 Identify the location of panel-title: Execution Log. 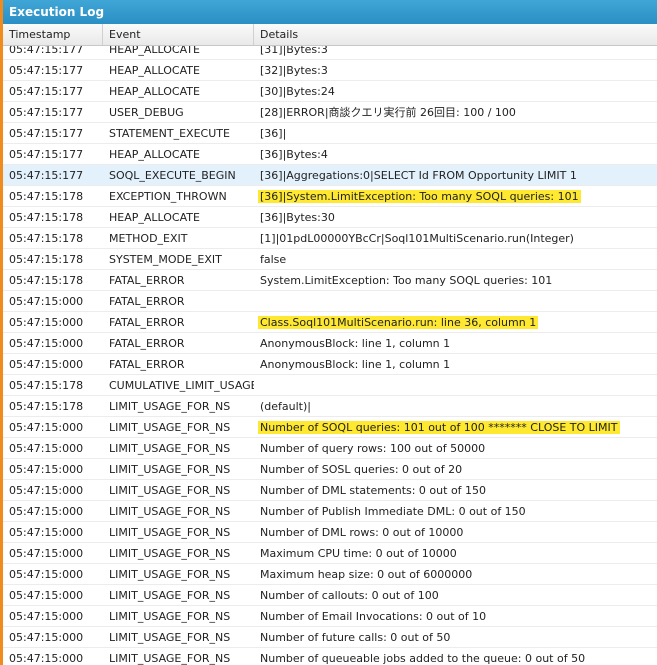
(330, 12).